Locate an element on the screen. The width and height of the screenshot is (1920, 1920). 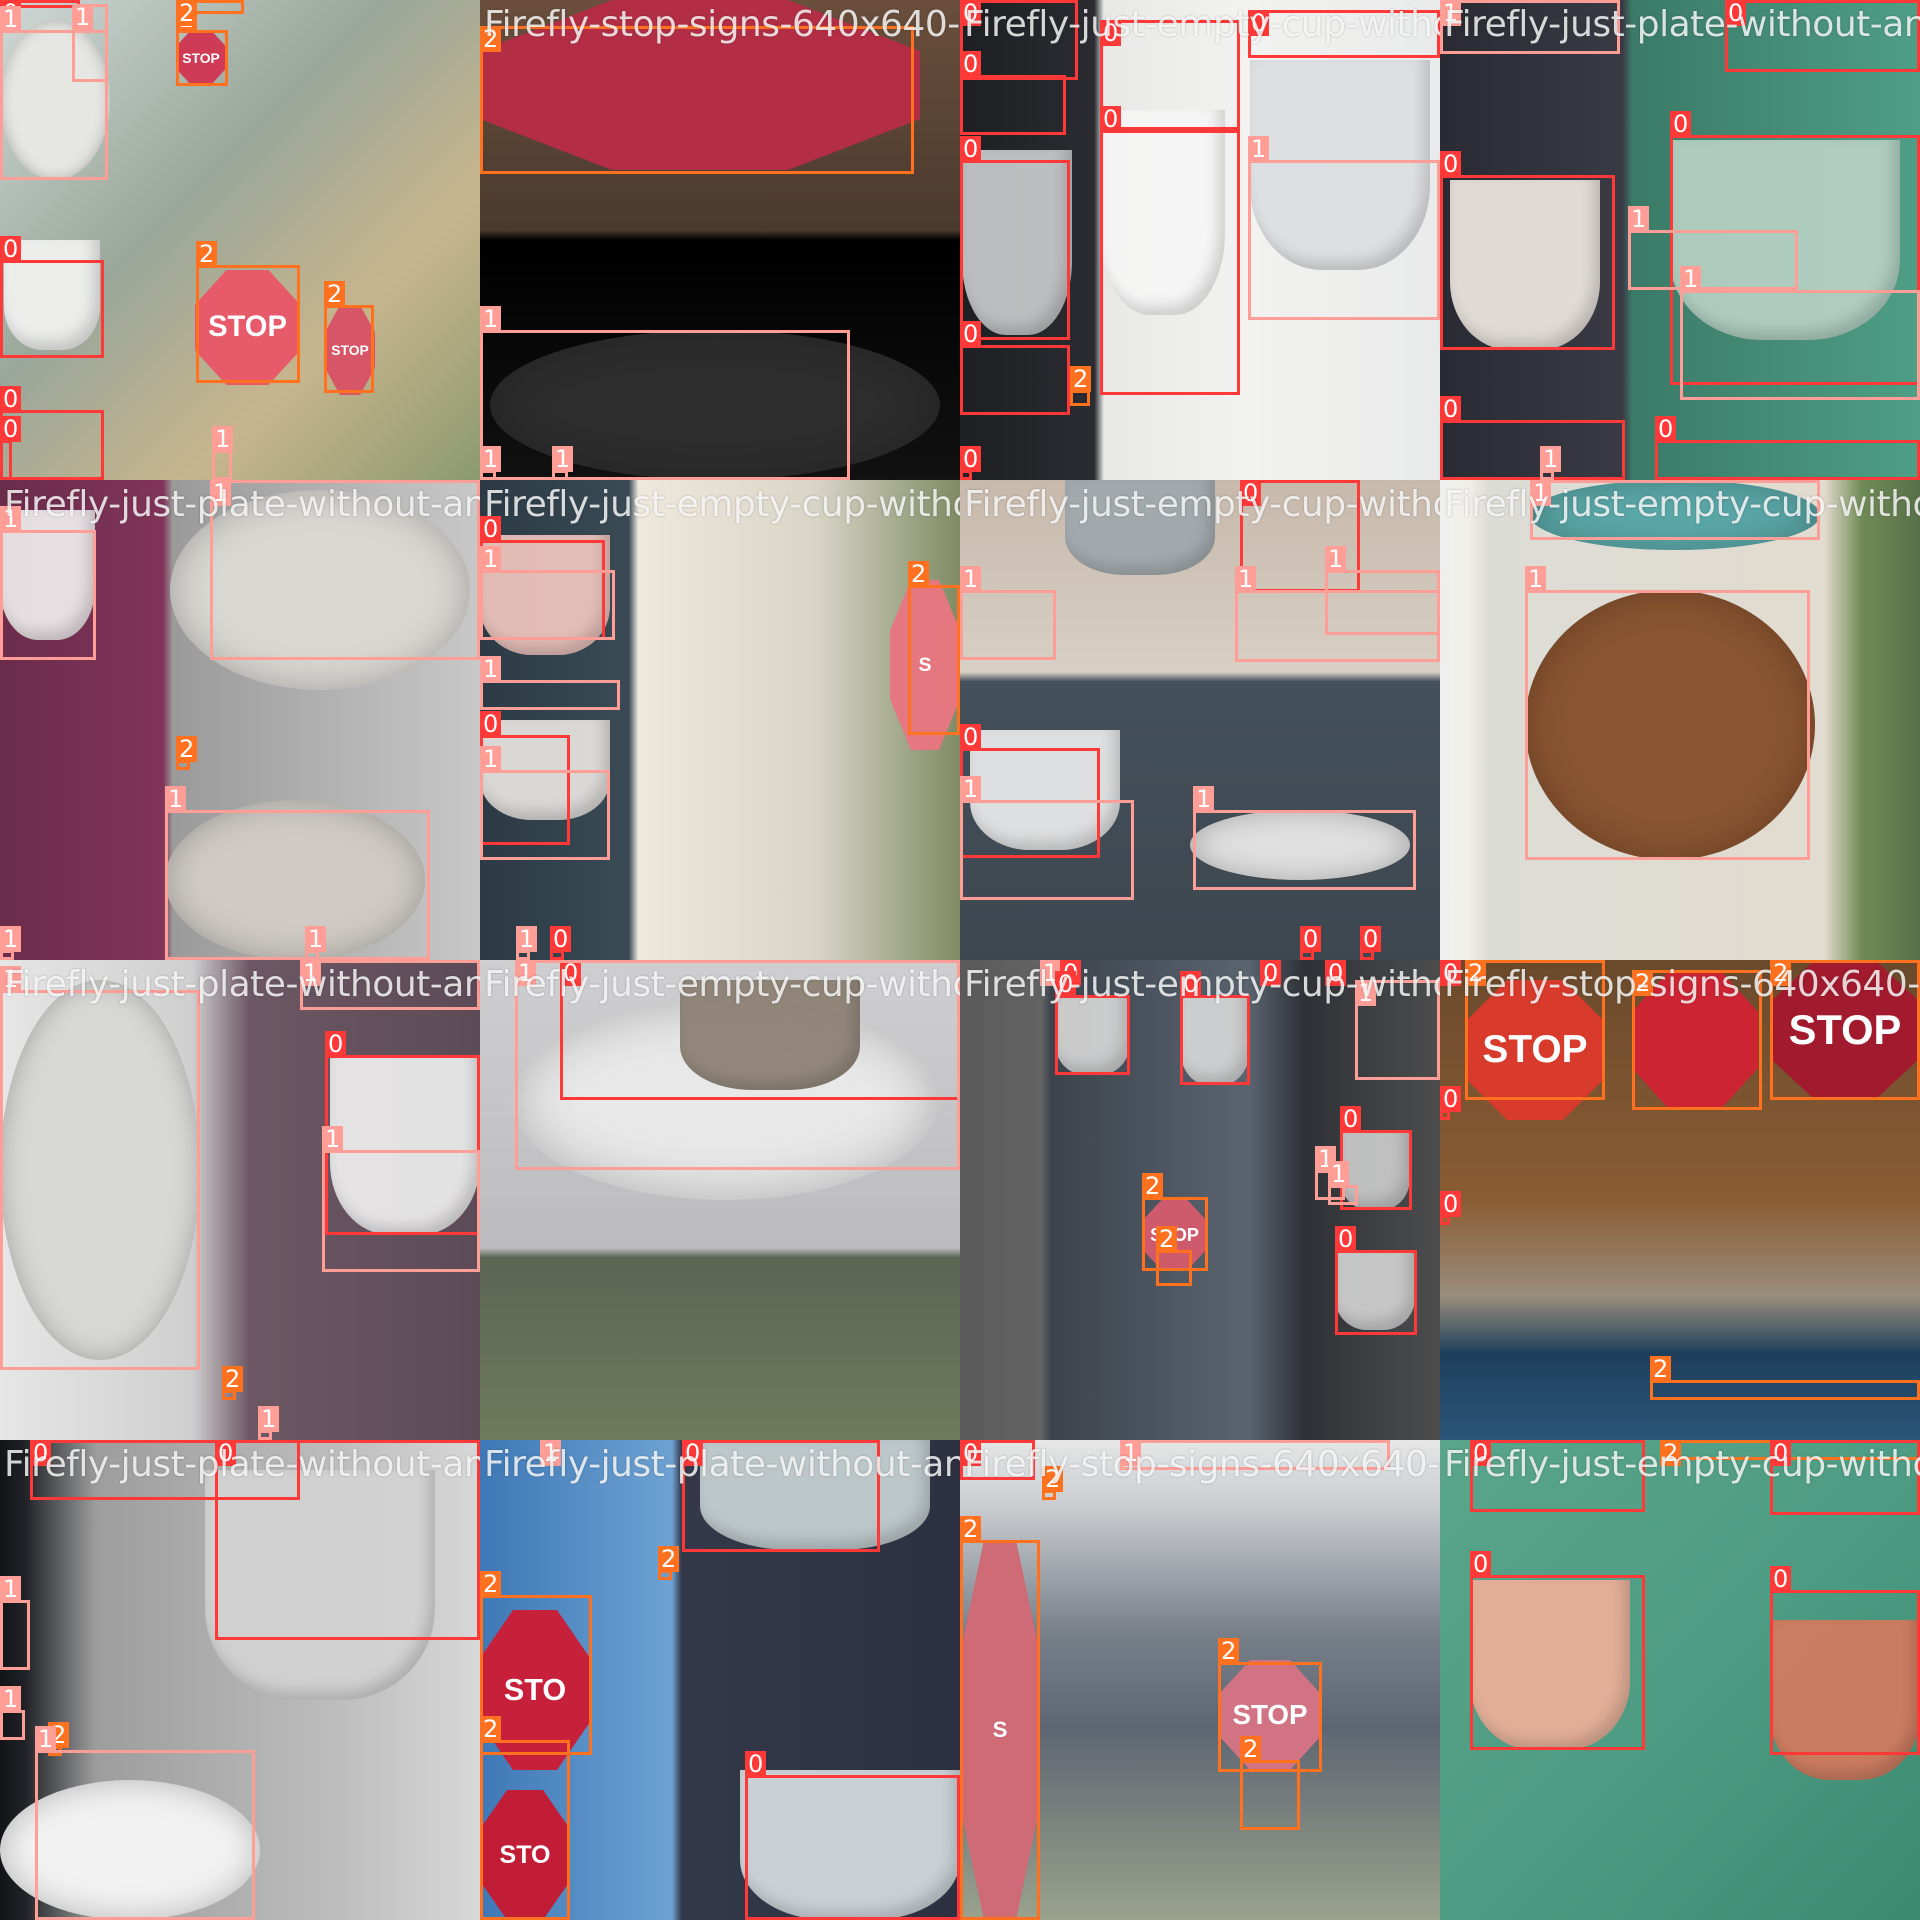
mosaic-tile: STOPSTOPSTOP01100022221 is located at coordinates (240, 240).